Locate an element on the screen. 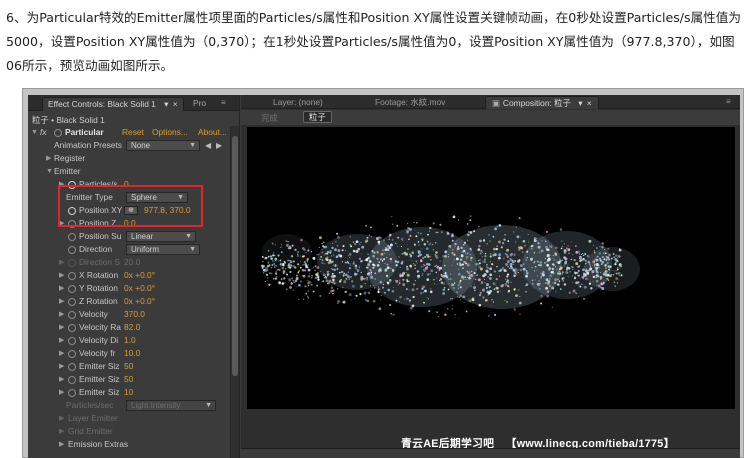  effect-controls-scrollbar is located at coordinates (234, 292).